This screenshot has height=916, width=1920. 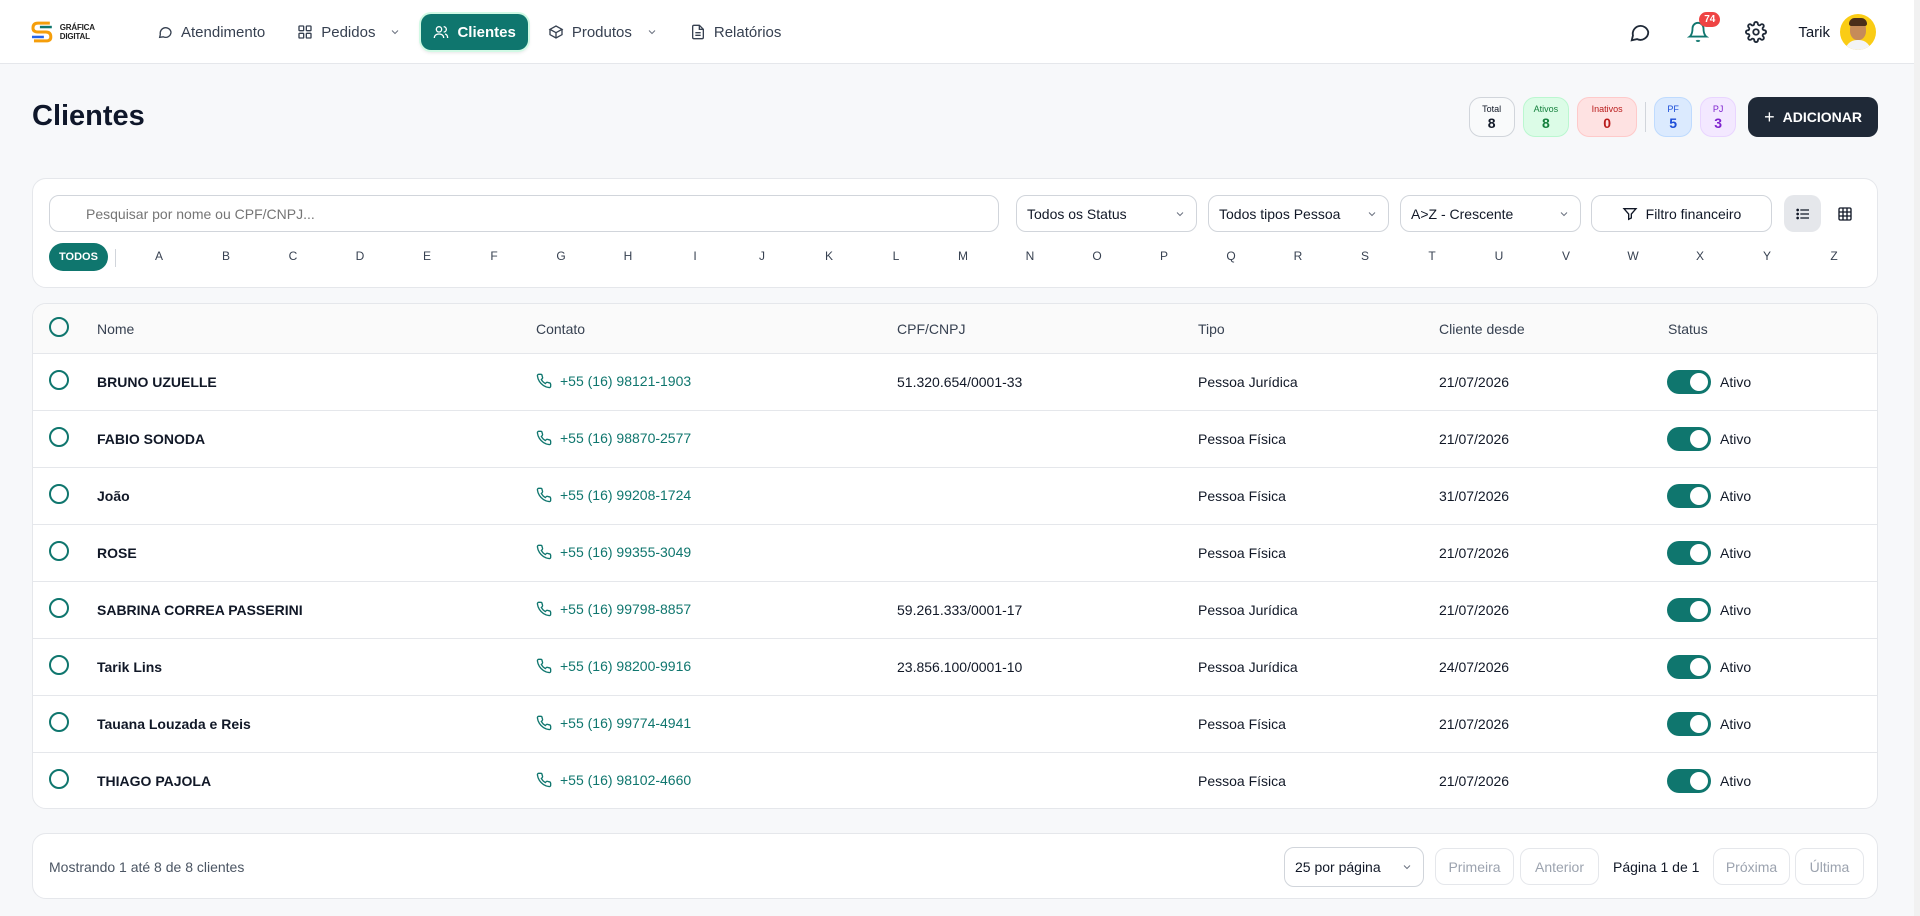 What do you see at coordinates (896, 256) in the screenshot?
I see `letter-filter-l: L` at bounding box center [896, 256].